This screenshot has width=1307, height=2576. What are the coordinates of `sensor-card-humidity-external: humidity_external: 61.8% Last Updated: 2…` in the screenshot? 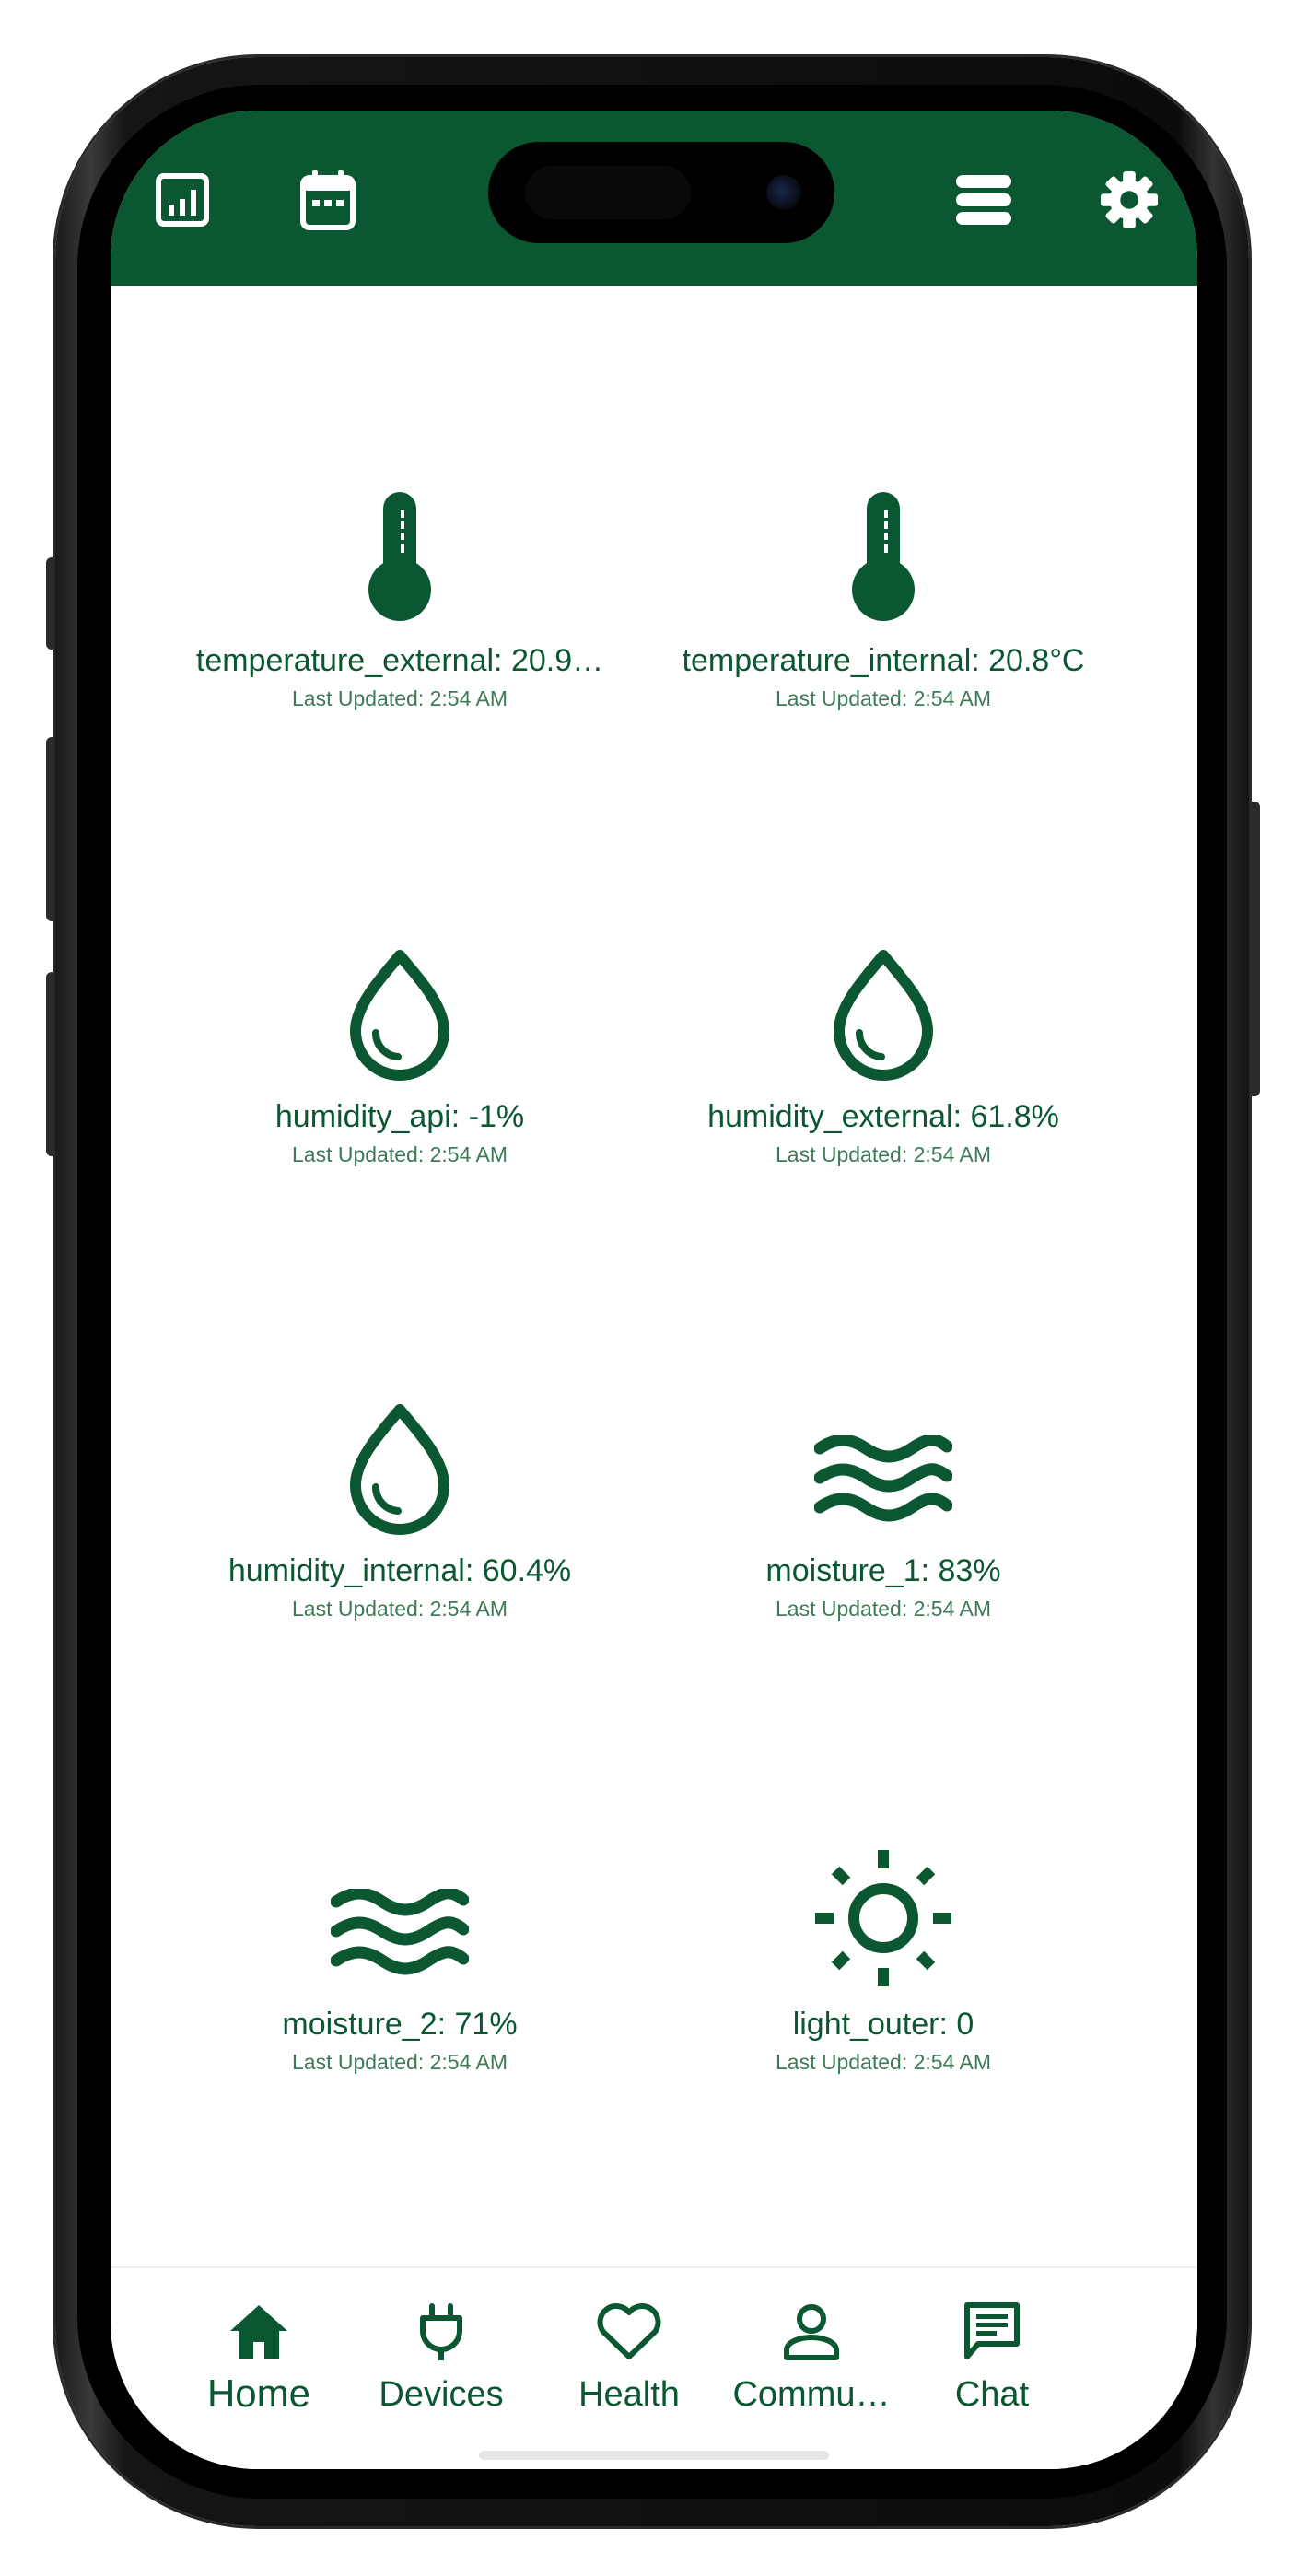 It's located at (883, 1051).